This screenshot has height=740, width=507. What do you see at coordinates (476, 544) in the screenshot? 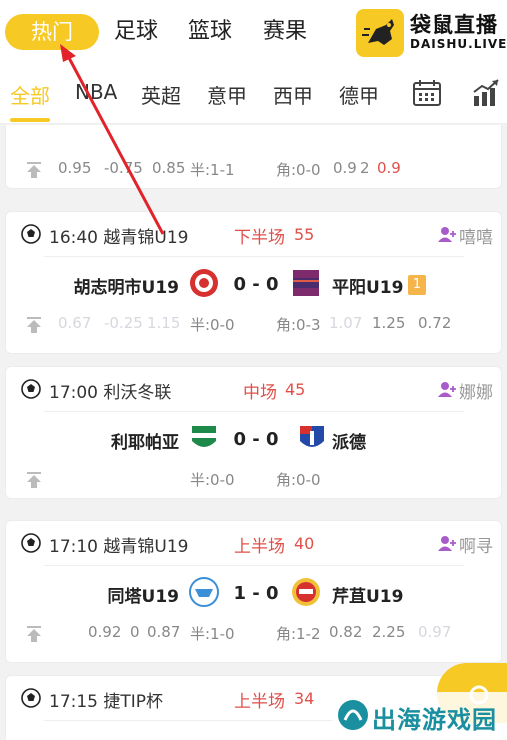
I see `anchor-name: 啊寻` at bounding box center [476, 544].